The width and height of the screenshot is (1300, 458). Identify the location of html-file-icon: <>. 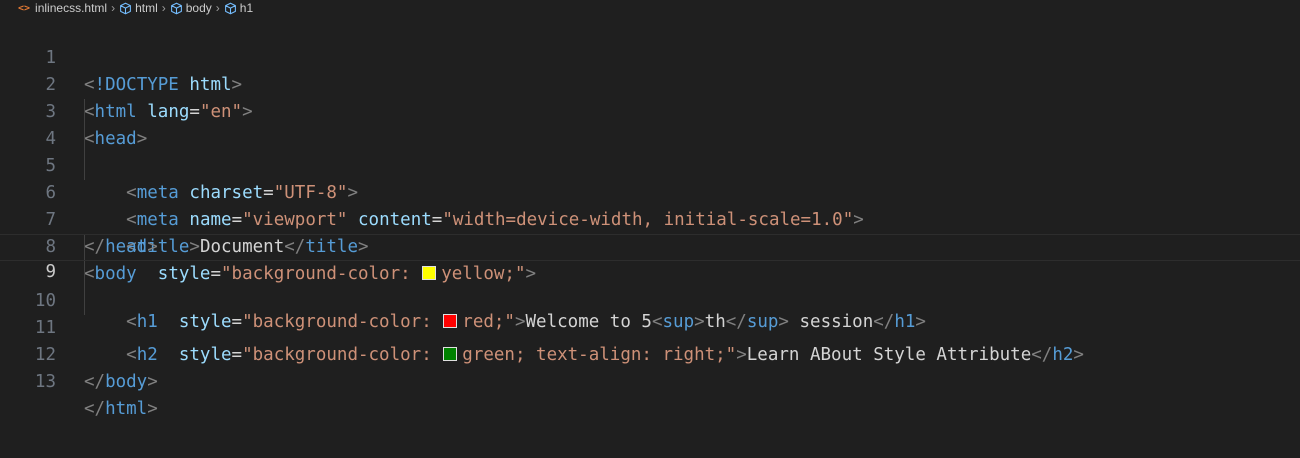
(24, 8).